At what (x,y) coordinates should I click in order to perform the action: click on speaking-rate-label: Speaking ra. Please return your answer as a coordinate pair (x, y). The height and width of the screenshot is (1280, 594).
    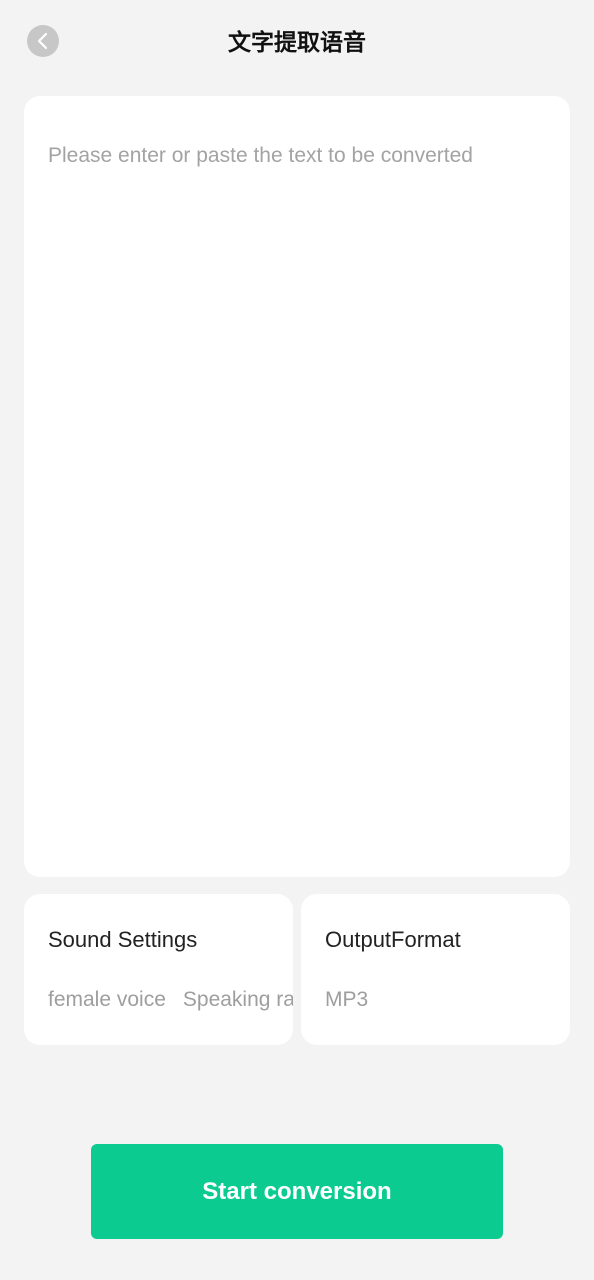
    Looking at the image, I should click on (237, 999).